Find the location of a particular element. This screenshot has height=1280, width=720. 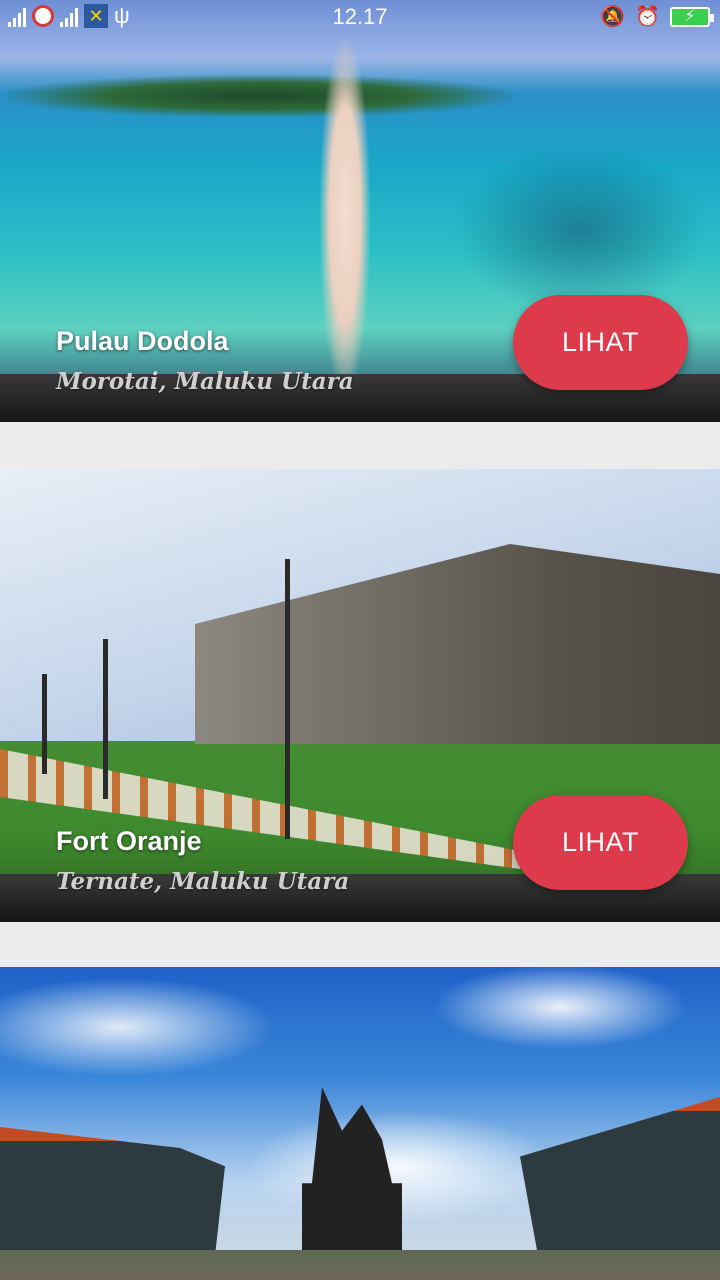

fort-wall is located at coordinates (457, 644).